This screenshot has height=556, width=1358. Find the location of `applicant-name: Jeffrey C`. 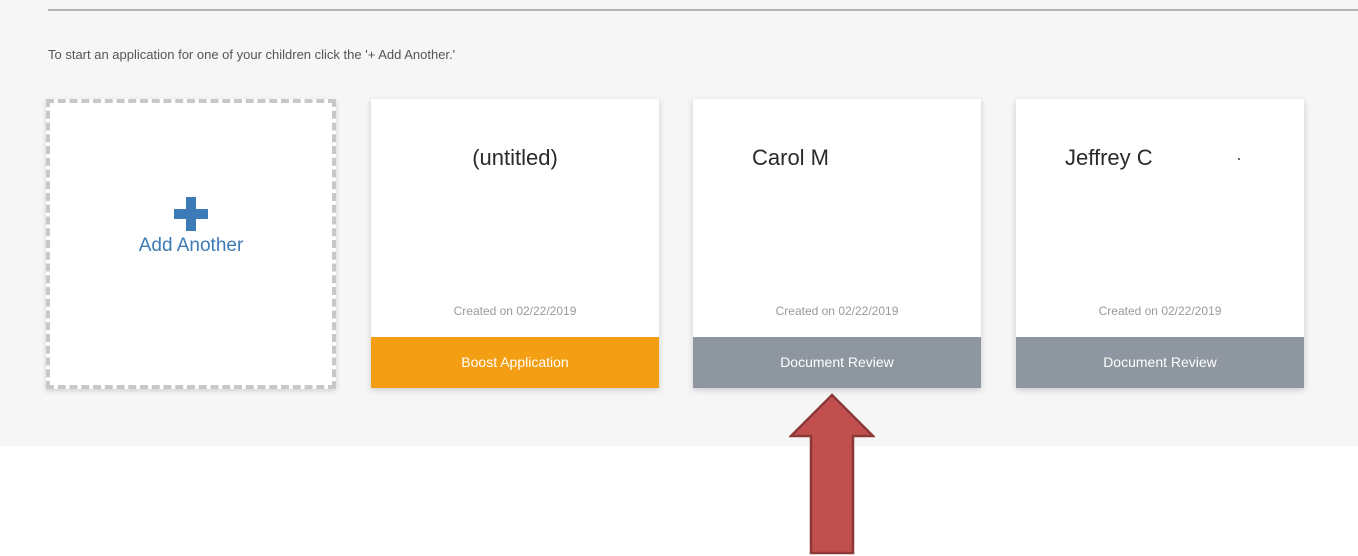

applicant-name: Jeffrey C is located at coordinates (1109, 157).